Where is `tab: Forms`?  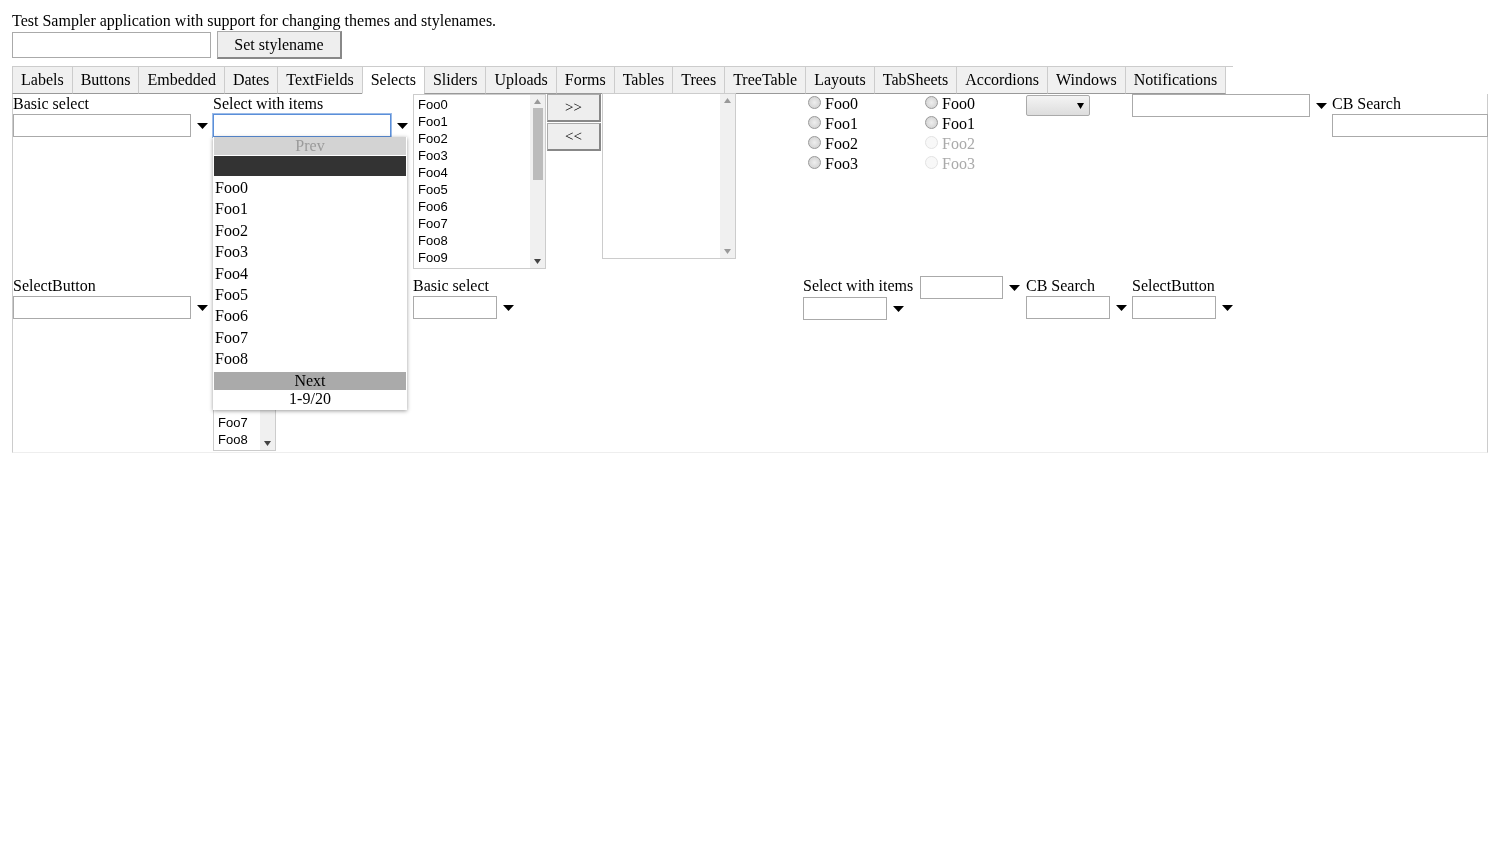 tab: Forms is located at coordinates (584, 80).